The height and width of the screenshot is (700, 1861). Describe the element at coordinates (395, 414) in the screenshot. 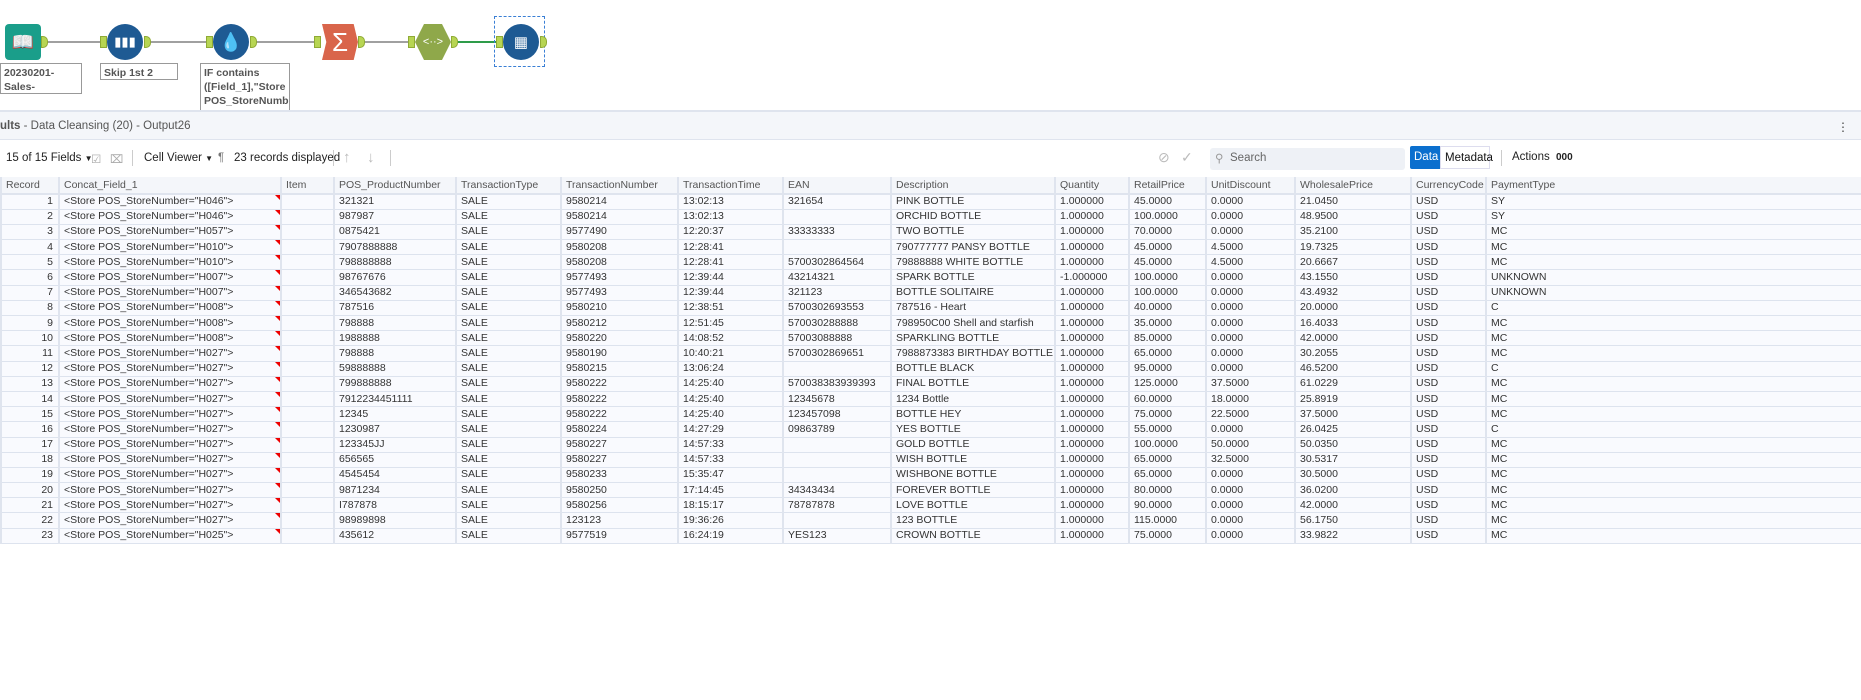

I see `table-cell: 12345` at that location.